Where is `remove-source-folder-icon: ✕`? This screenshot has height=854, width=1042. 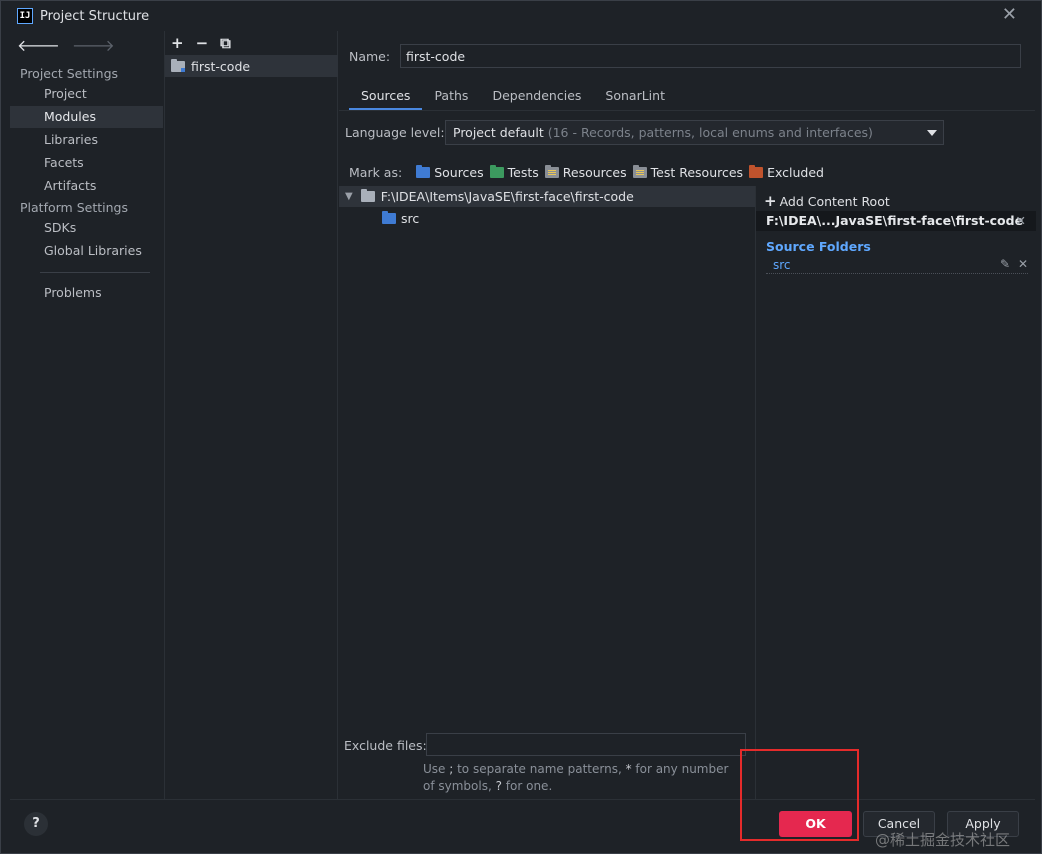
remove-source-folder-icon: ✕ is located at coordinates (1023, 264).